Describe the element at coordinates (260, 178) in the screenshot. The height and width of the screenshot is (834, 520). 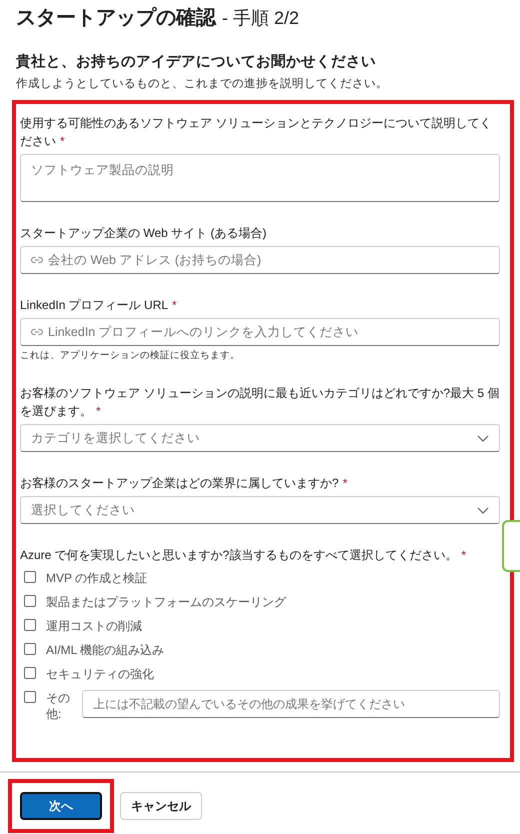
I see `text-area: ソフトウェア製品の説明` at that location.